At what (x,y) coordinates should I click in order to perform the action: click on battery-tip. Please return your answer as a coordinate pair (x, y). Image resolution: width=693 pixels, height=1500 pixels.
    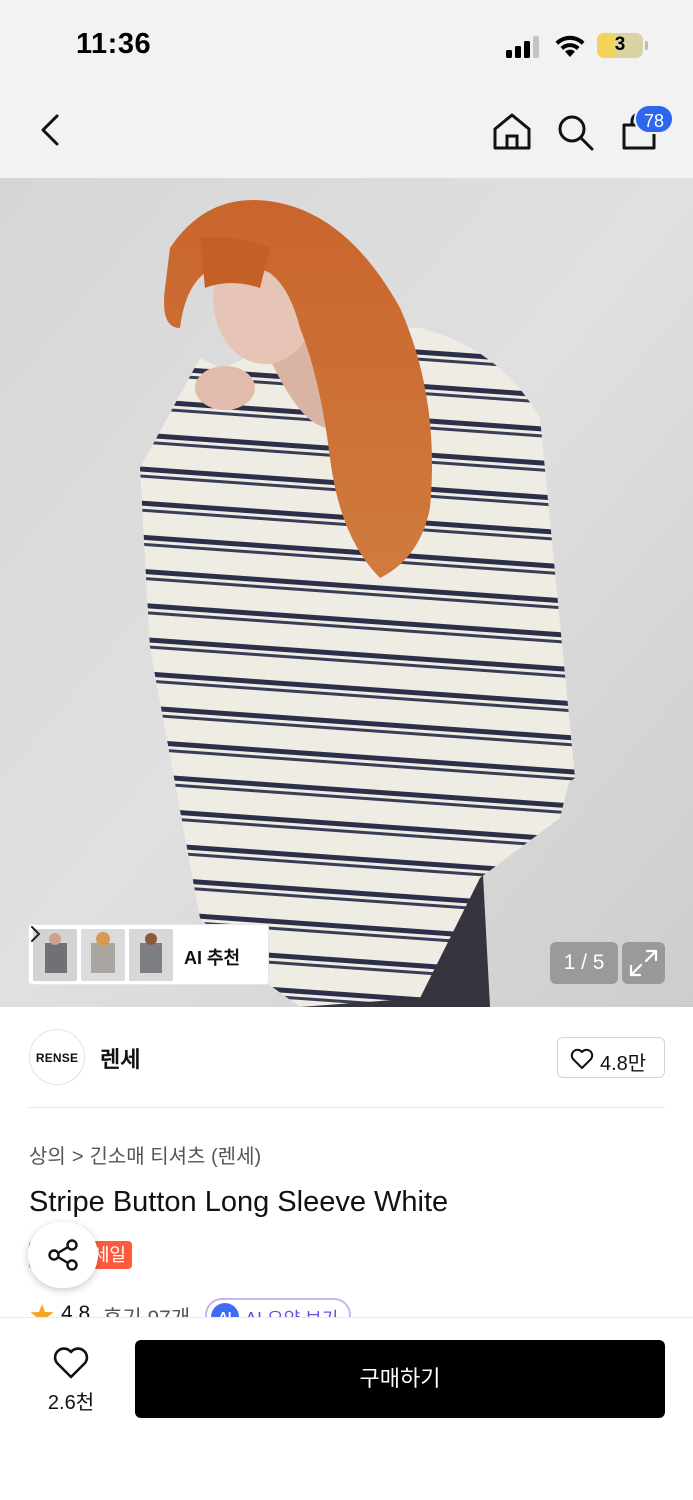
    Looking at the image, I should click on (646, 45).